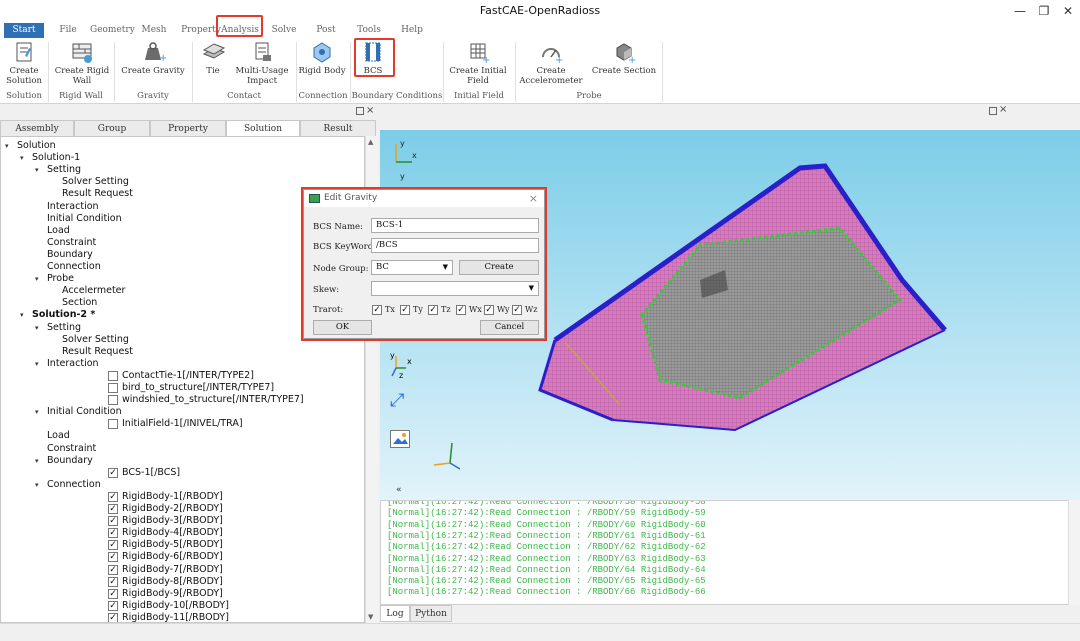 The image size is (1080, 641). What do you see at coordinates (175, 617) in the screenshot?
I see `tree-item: RigidBody-11[/RBODY]` at bounding box center [175, 617].